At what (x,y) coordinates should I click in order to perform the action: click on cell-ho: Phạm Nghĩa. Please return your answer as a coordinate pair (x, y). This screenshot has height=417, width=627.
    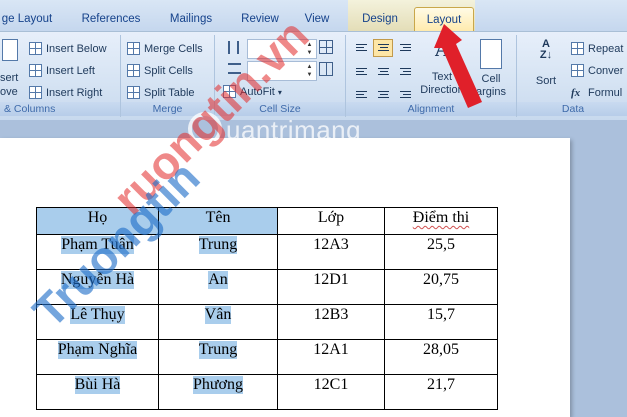
    Looking at the image, I should click on (97, 357).